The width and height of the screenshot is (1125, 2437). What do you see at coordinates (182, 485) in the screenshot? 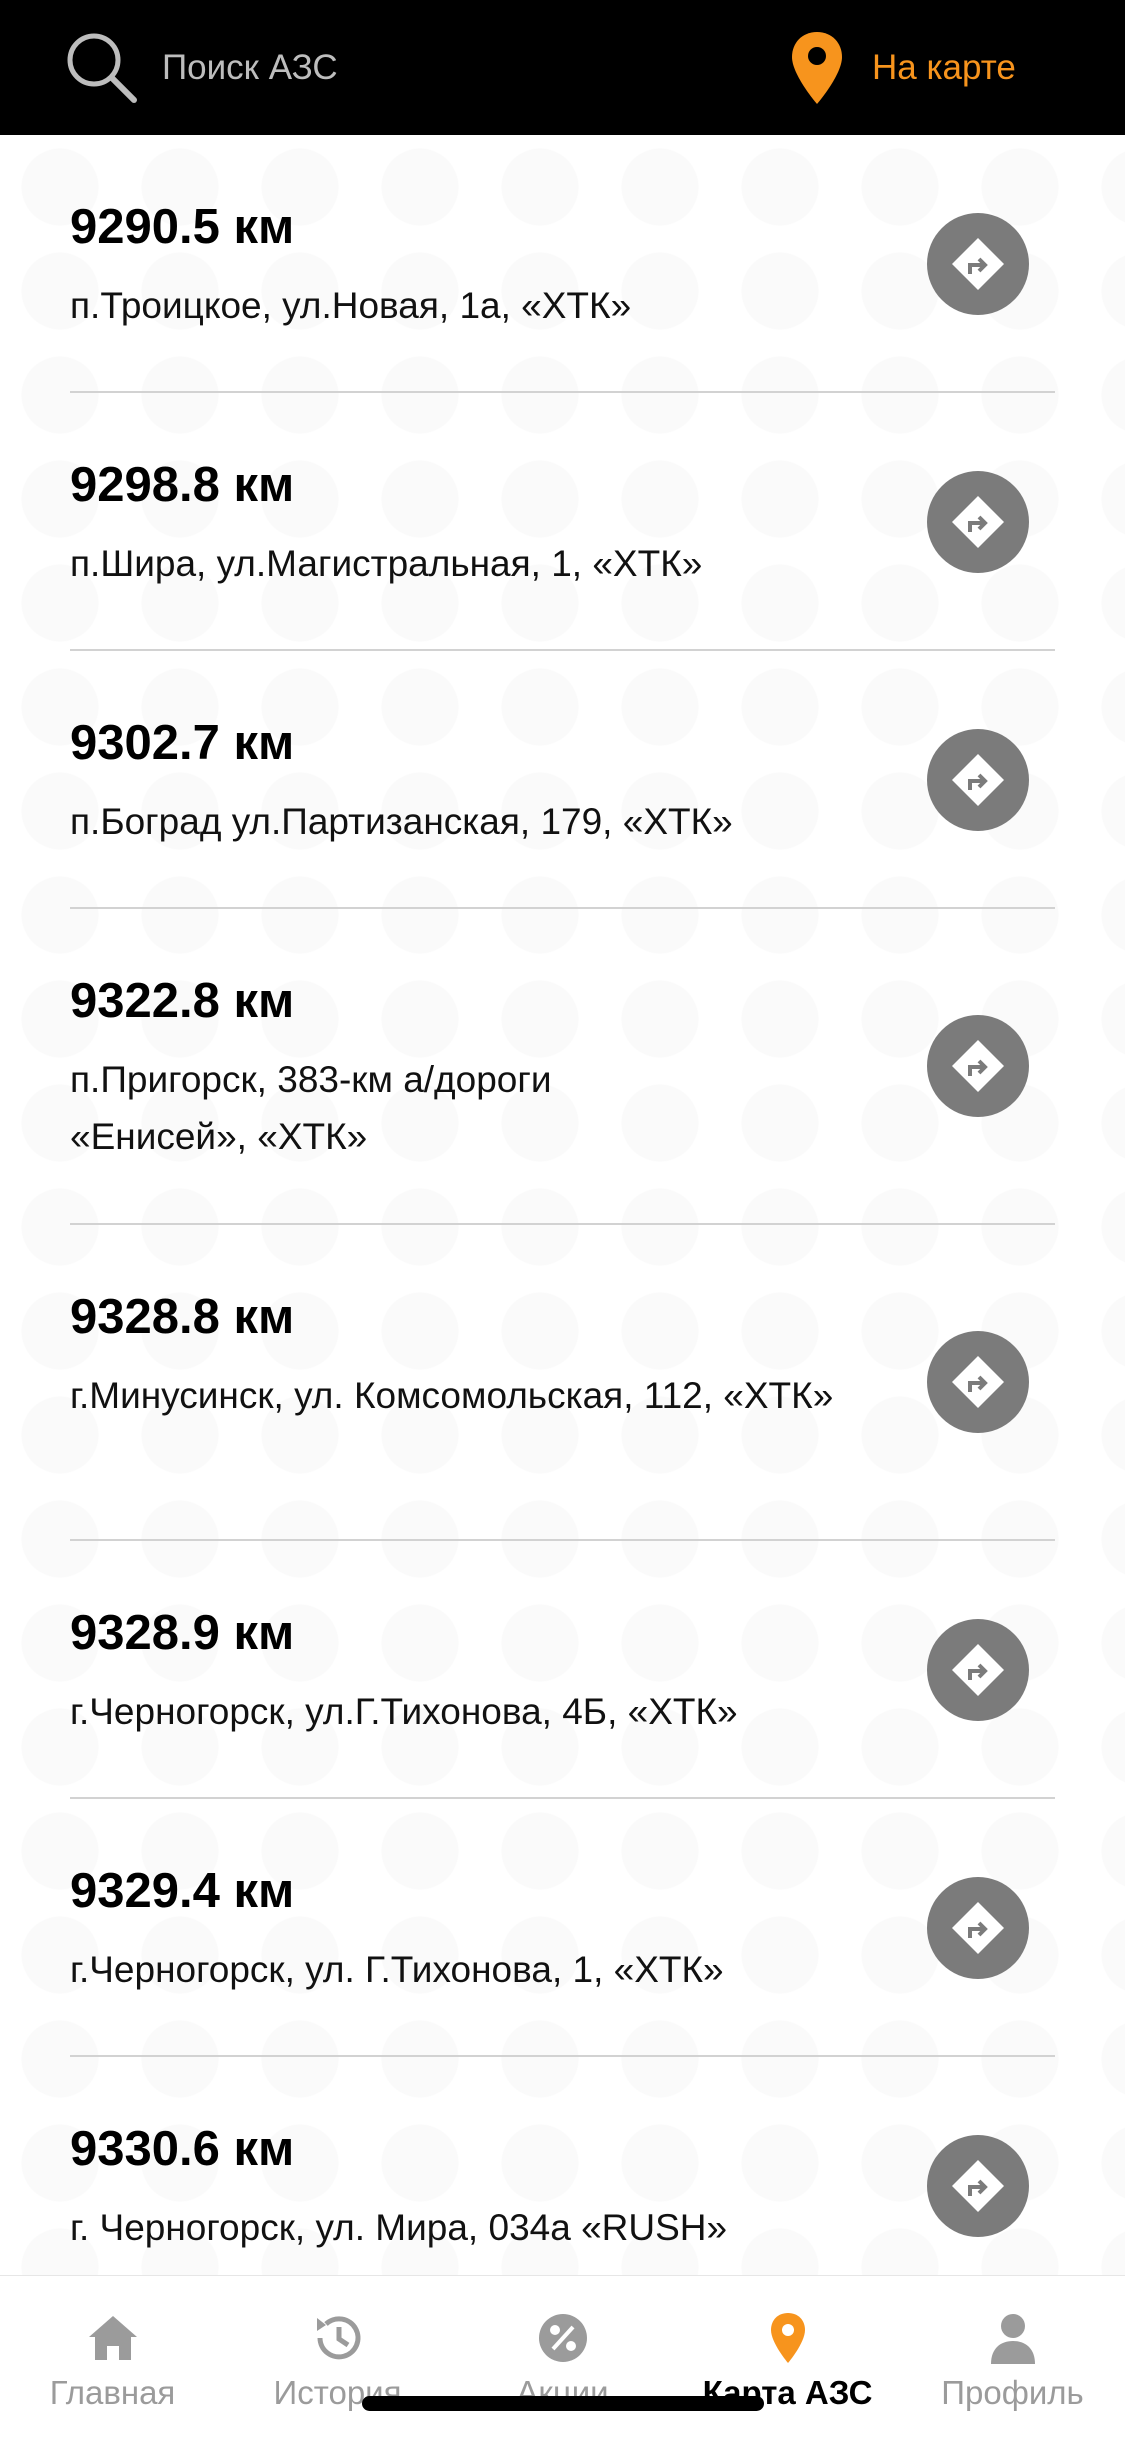
I see `station-distance: 9298.8 км` at bounding box center [182, 485].